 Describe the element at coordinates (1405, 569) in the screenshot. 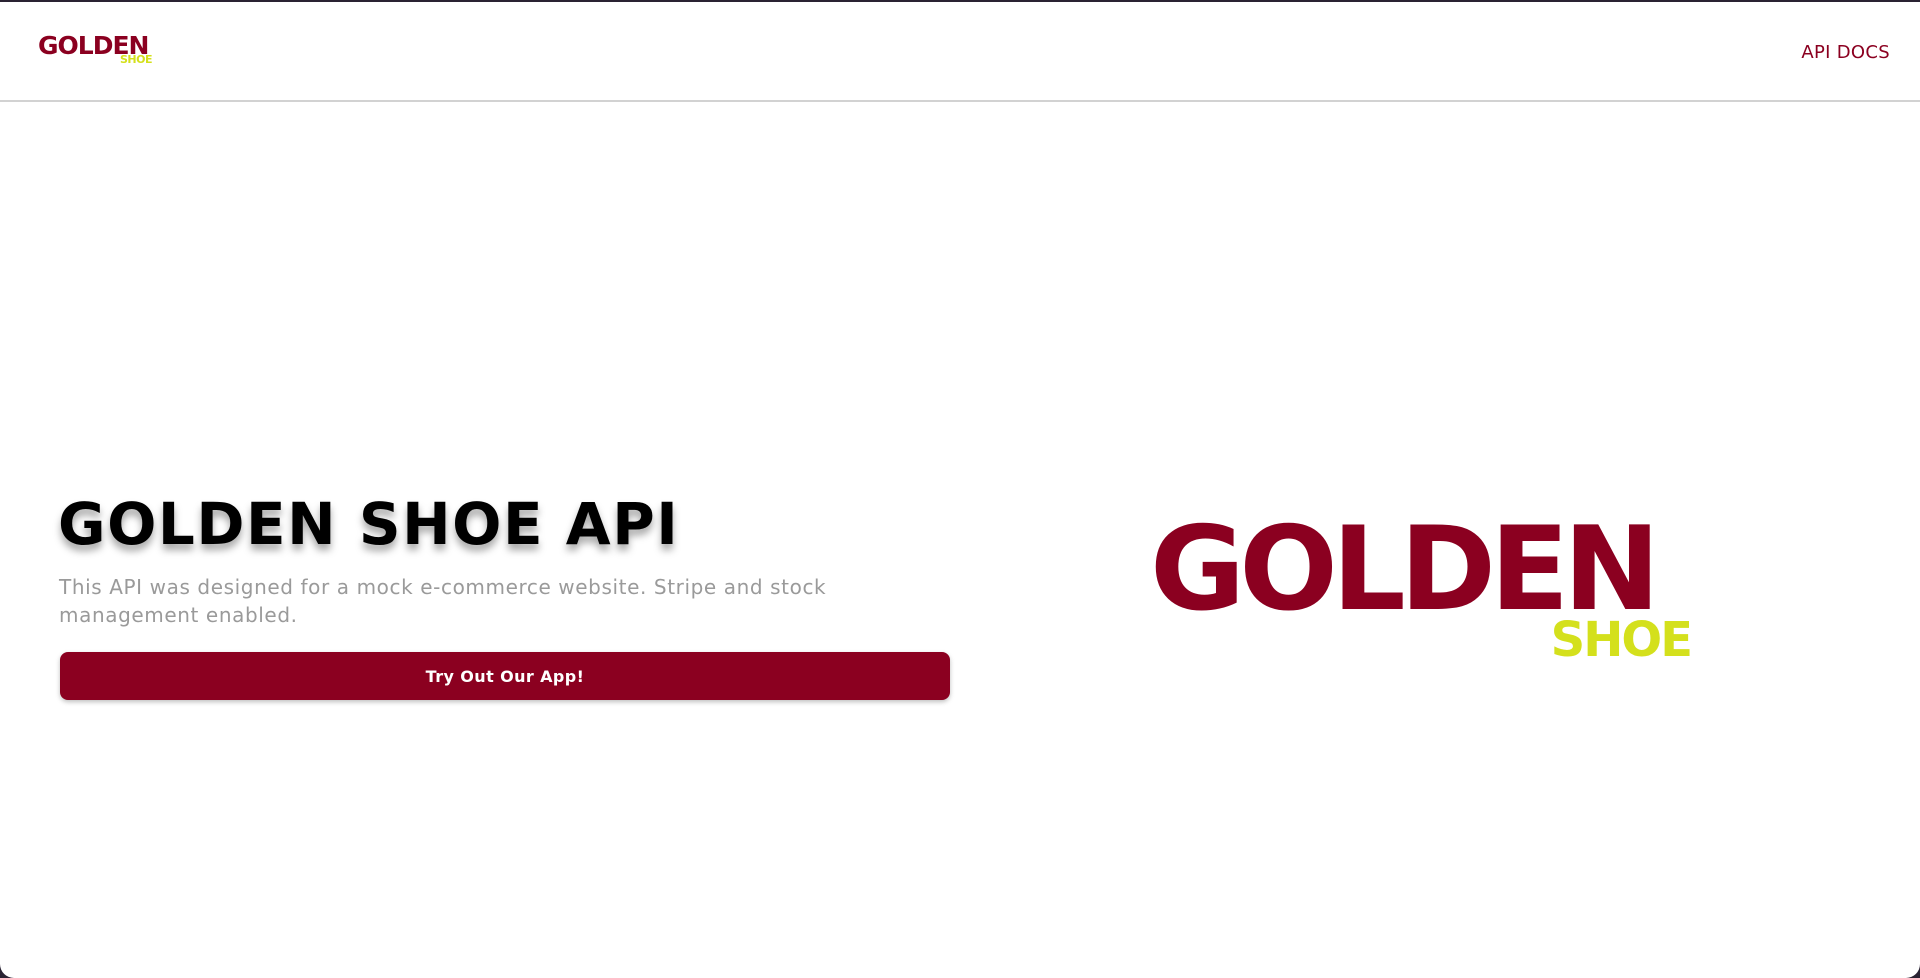

I see `hero-logo-main-text: GOLDEN` at that location.